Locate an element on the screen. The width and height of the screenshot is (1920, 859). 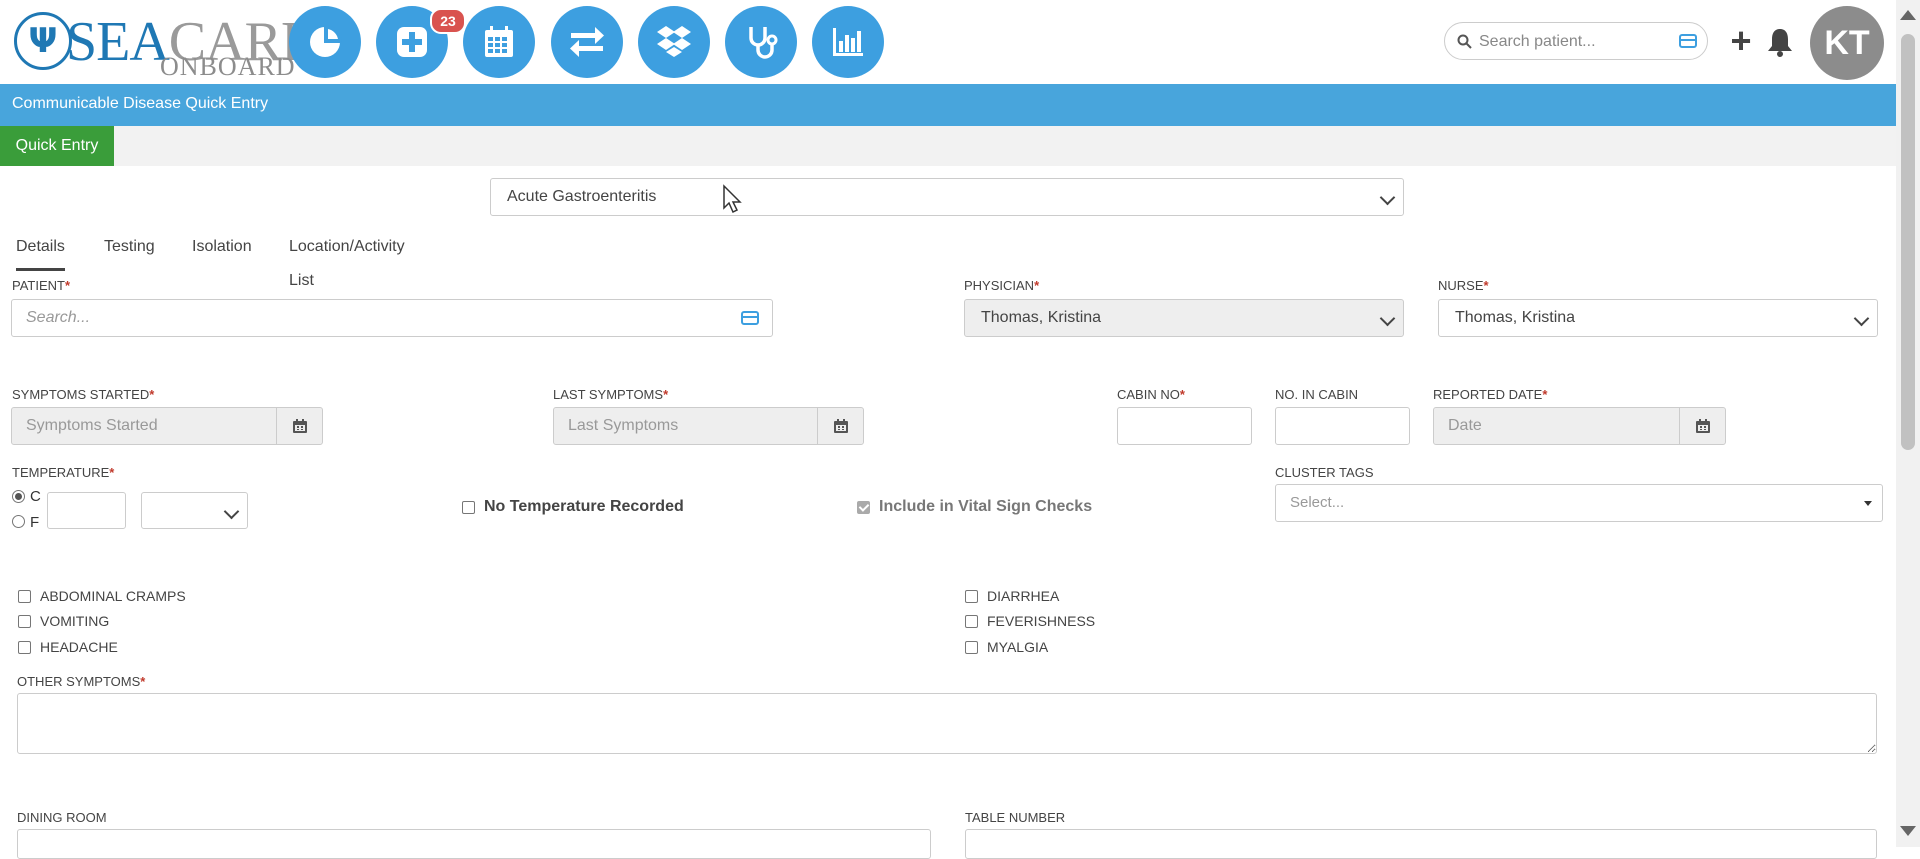
symptom-myalgia-checkbox: MYALGIA is located at coordinates (1006, 647).